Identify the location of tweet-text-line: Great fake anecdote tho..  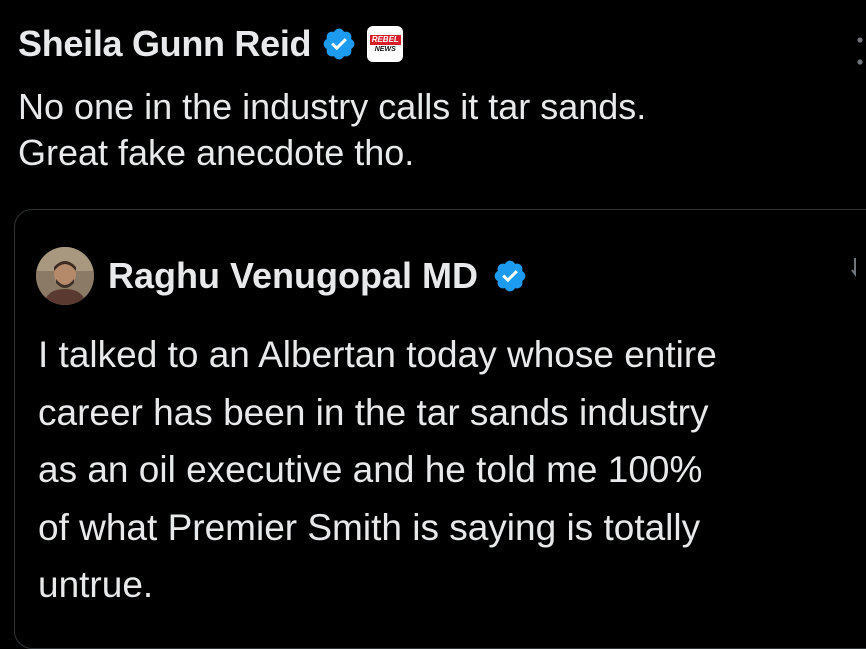
(216, 152).